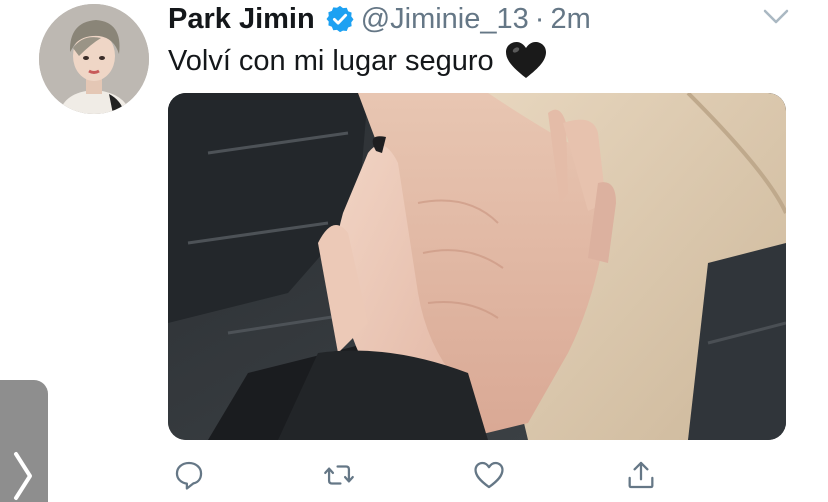  I want to click on avatar, so click(94, 59).